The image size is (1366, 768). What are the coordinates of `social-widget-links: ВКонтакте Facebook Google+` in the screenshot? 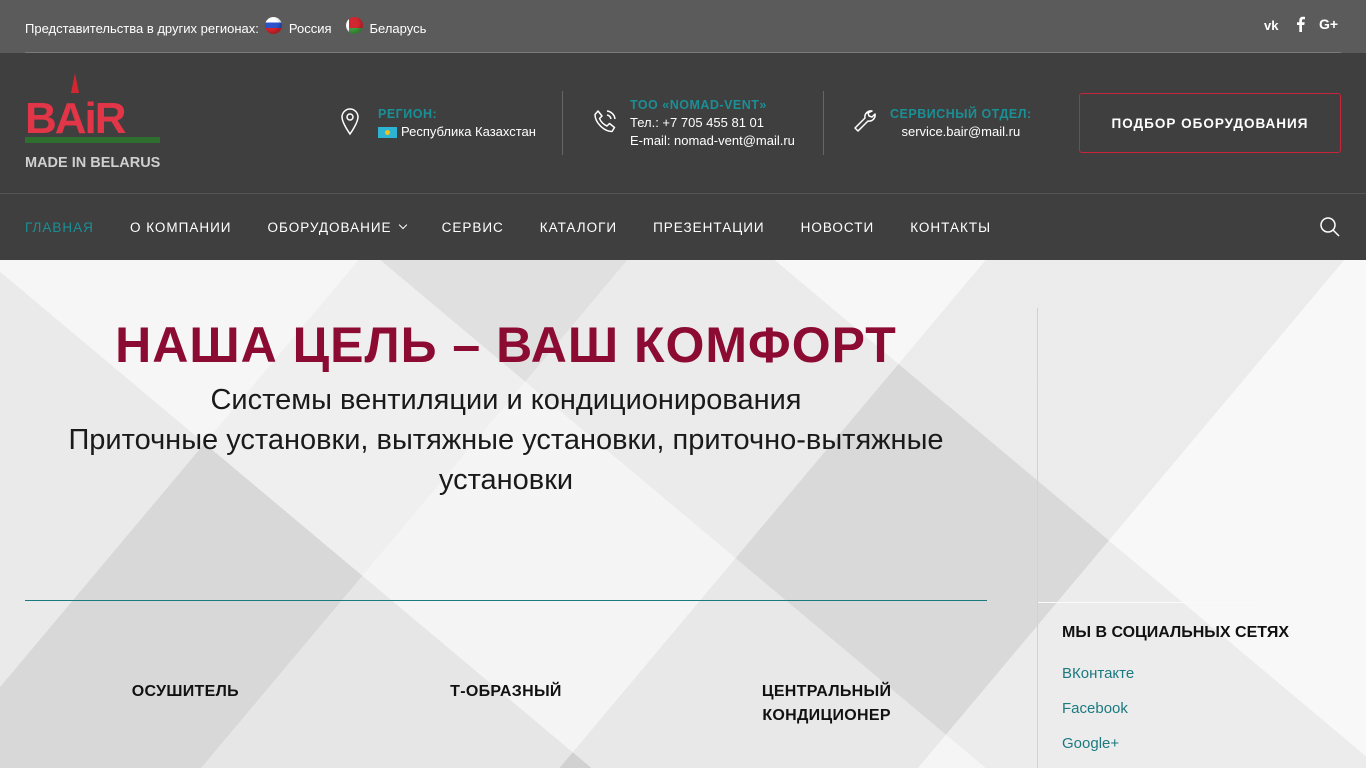 It's located at (1098, 716).